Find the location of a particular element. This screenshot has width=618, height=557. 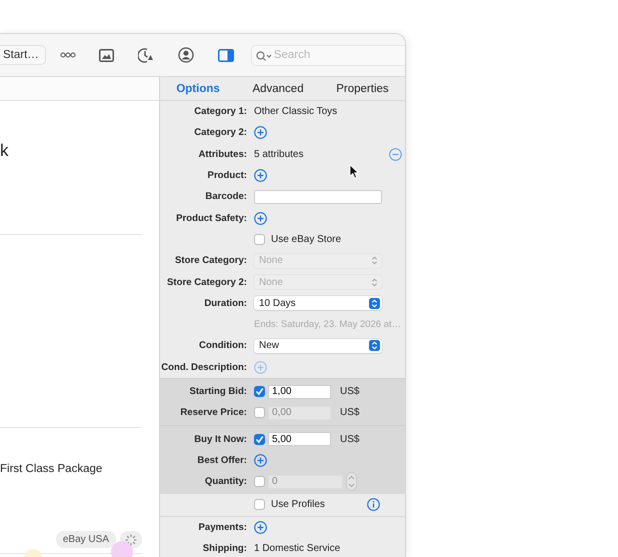

field-label: Store Category 2: is located at coordinates (206, 282).